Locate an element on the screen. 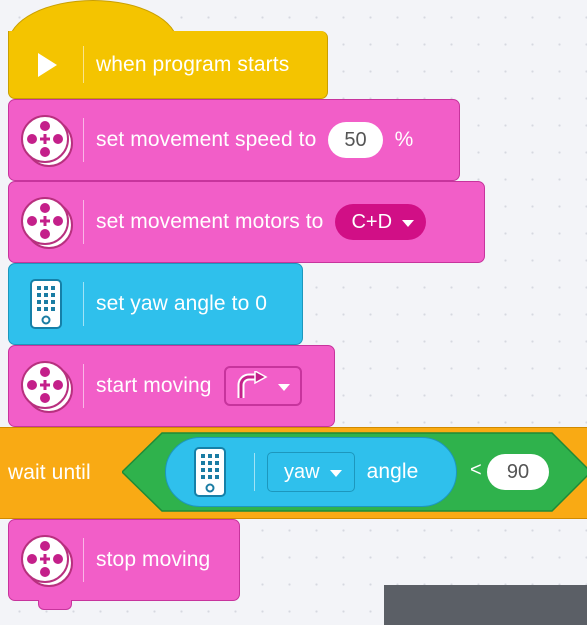  less-than-operator: < is located at coordinates (476, 470).